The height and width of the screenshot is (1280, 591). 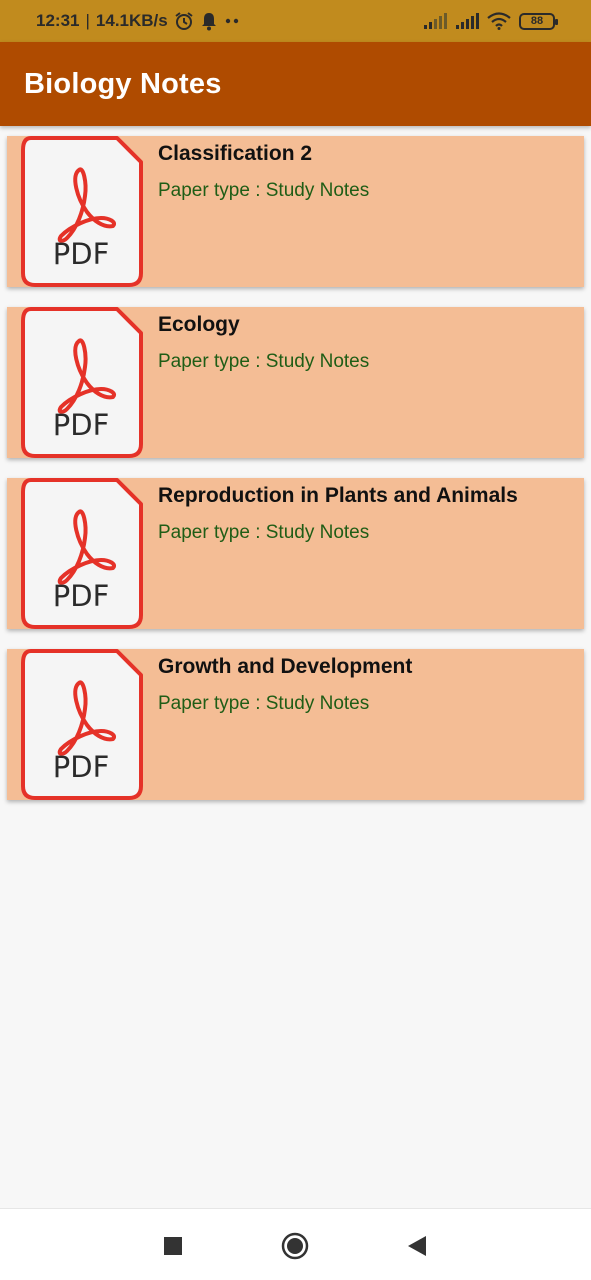 I want to click on note-title: Growth and Development, so click(x=285, y=666).